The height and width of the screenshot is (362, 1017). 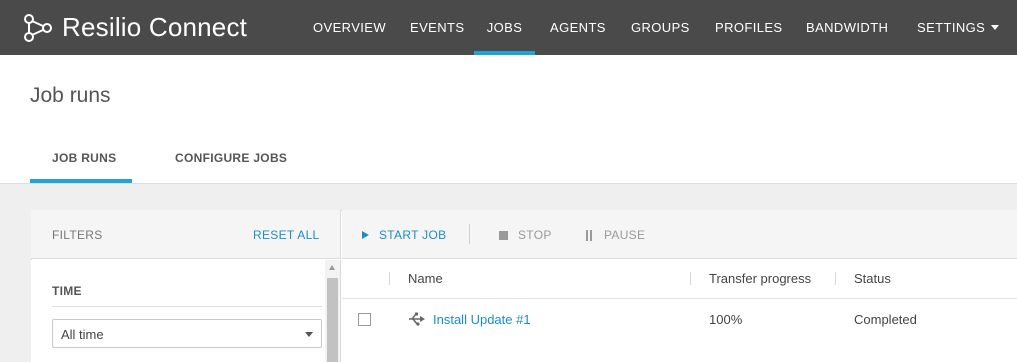 I want to click on brand-logo: Resilio Connect, so click(x=134, y=27).